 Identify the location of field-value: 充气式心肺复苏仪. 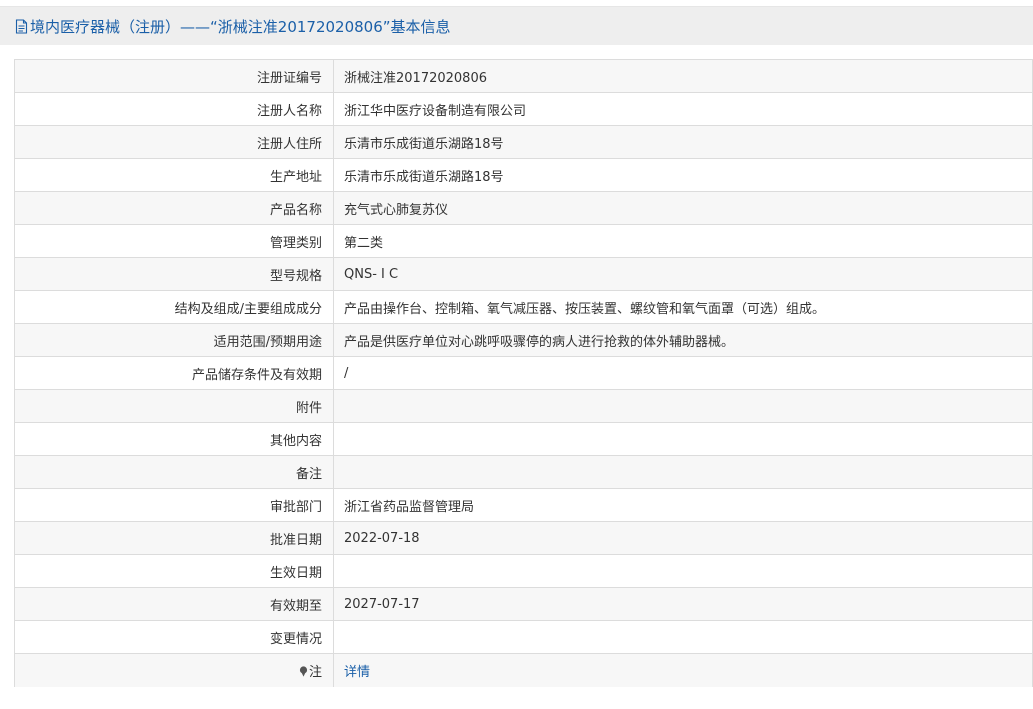
(683, 208).